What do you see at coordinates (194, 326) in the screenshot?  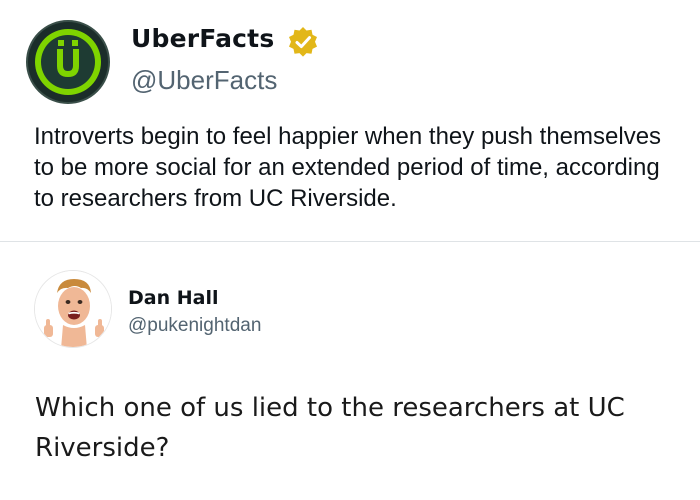 I see `user-handle: @pukenightdan` at bounding box center [194, 326].